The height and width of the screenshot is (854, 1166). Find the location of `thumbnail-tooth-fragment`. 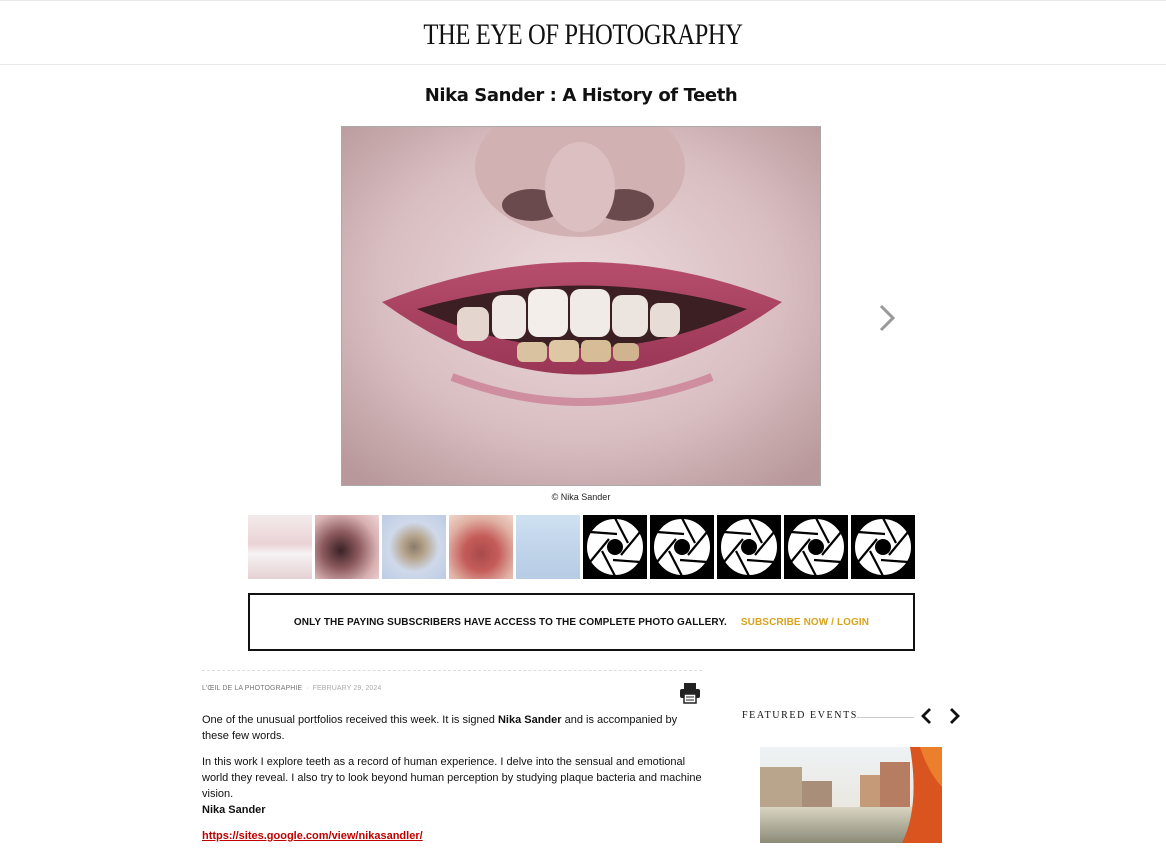

thumbnail-tooth-fragment is located at coordinates (414, 547).